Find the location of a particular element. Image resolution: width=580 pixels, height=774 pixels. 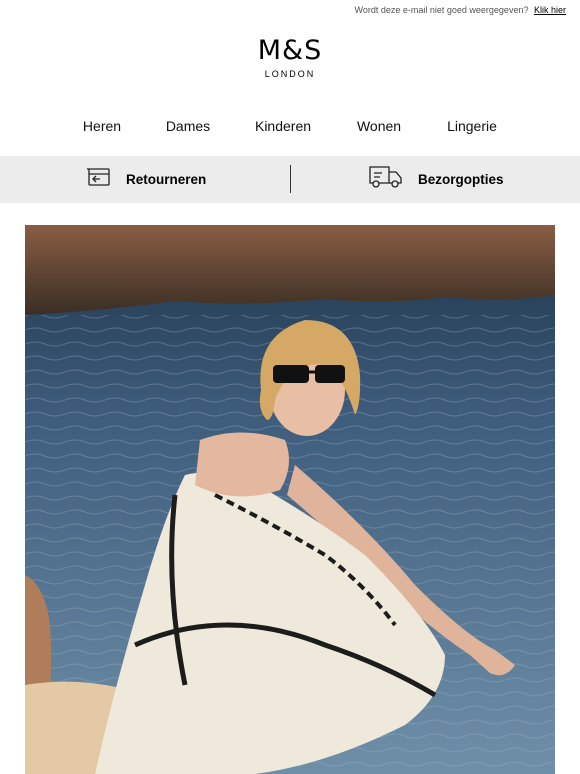

delivery-link: Bezorgopties is located at coordinates (436, 179).